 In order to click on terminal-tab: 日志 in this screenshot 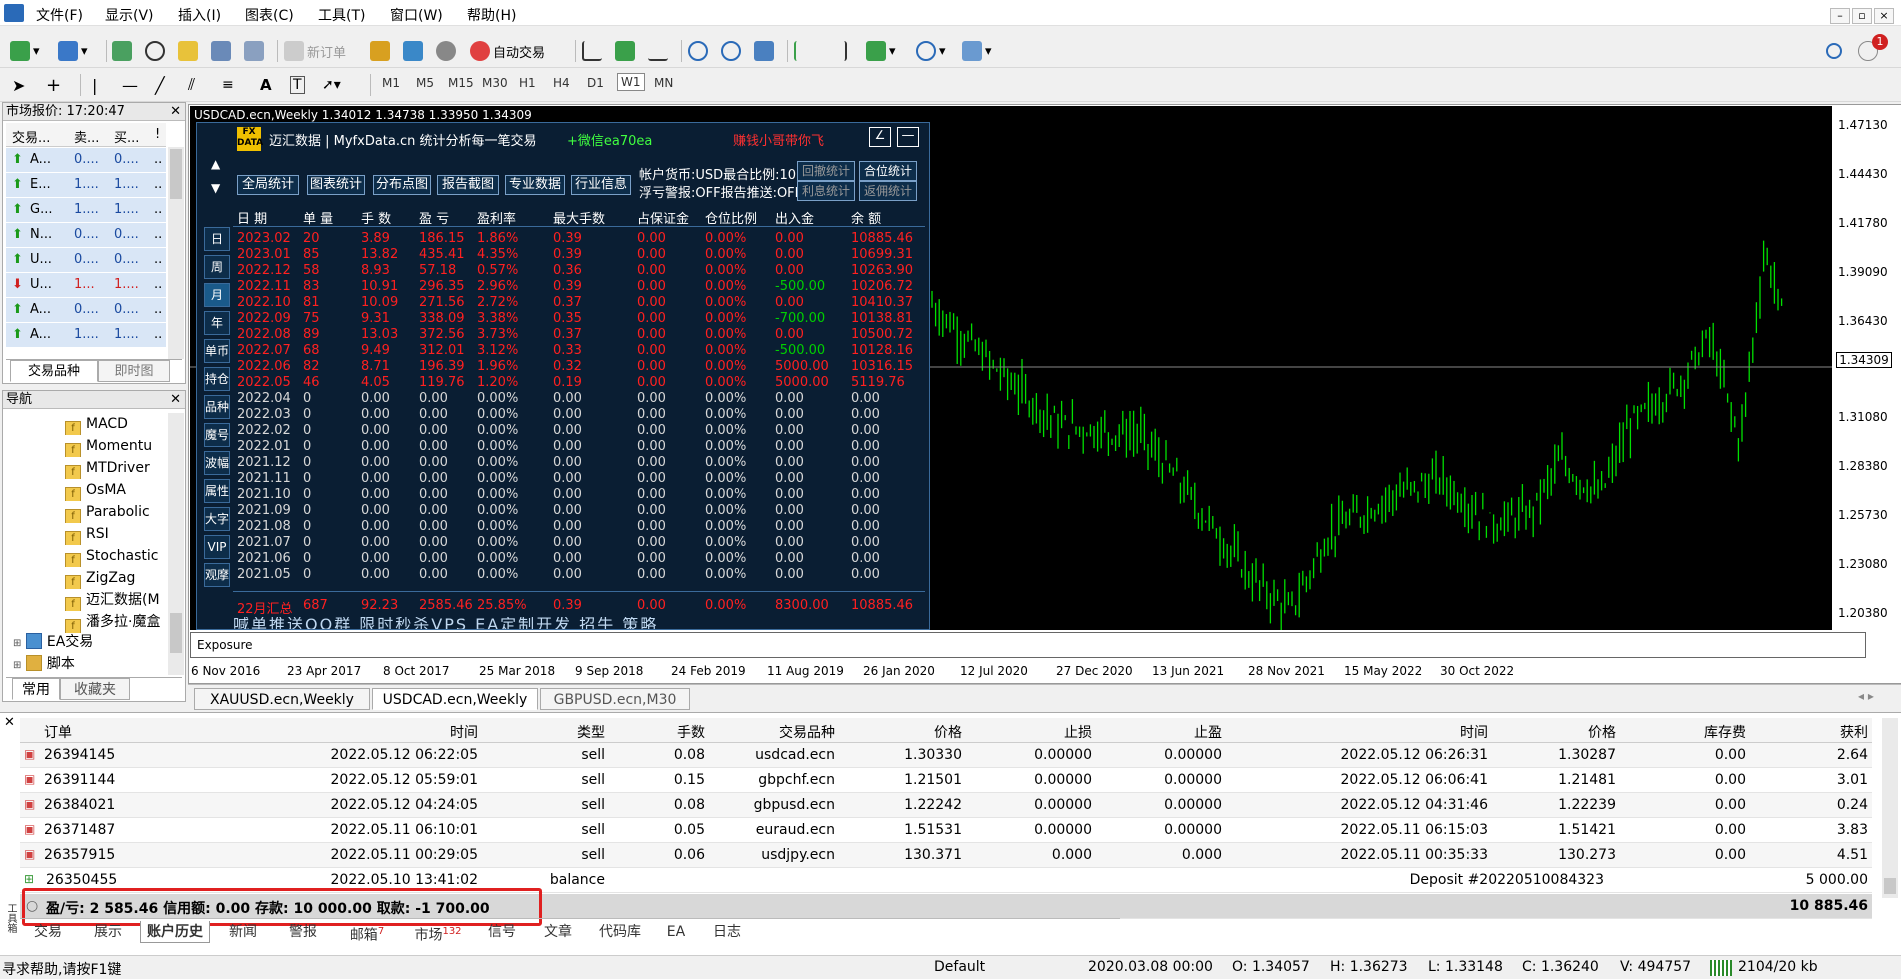, I will do `click(727, 932)`.